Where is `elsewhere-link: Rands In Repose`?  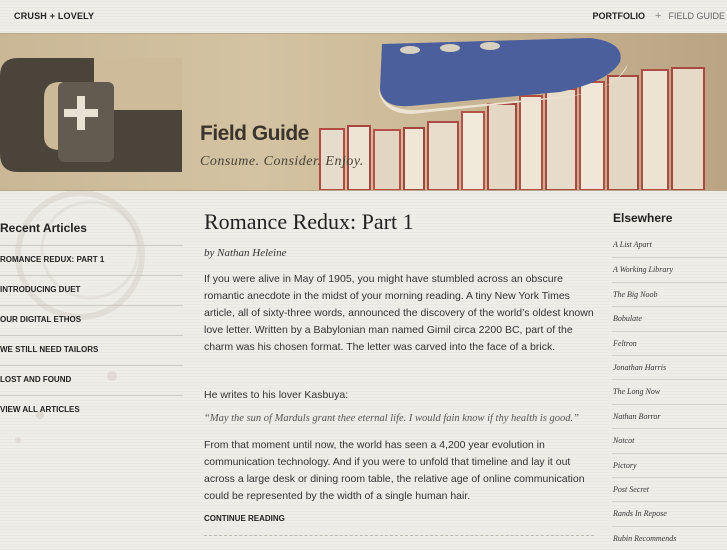 elsewhere-link: Rands In Repose is located at coordinates (669, 513).